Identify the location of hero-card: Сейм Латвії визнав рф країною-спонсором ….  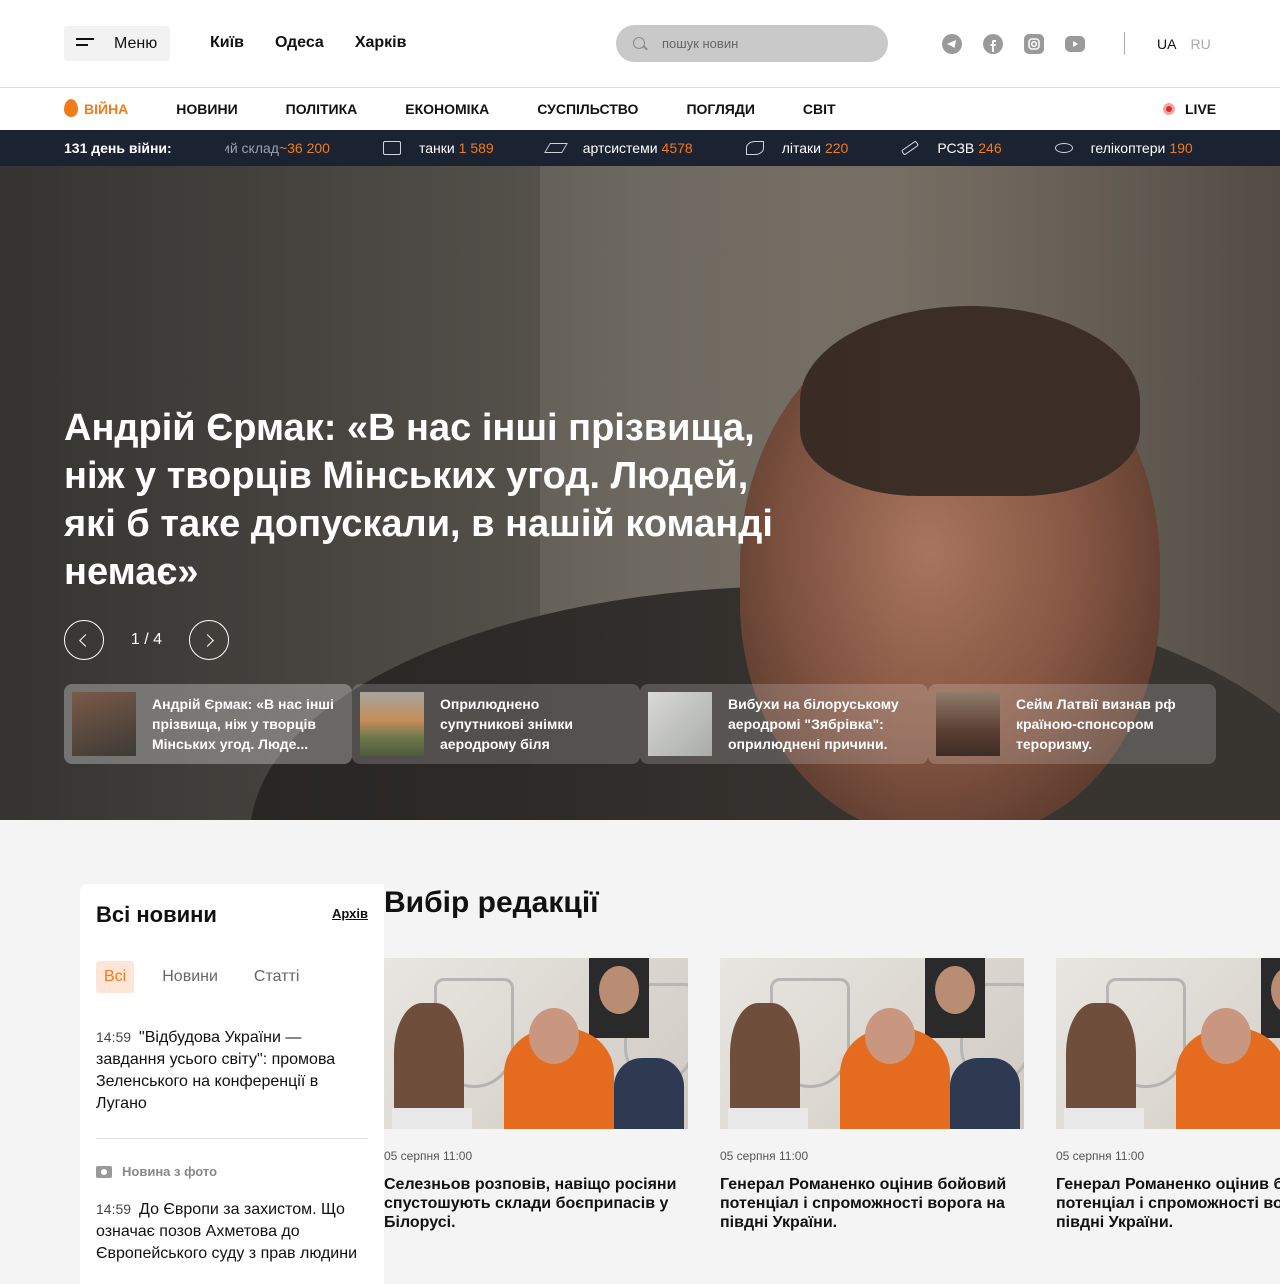
(1072, 724).